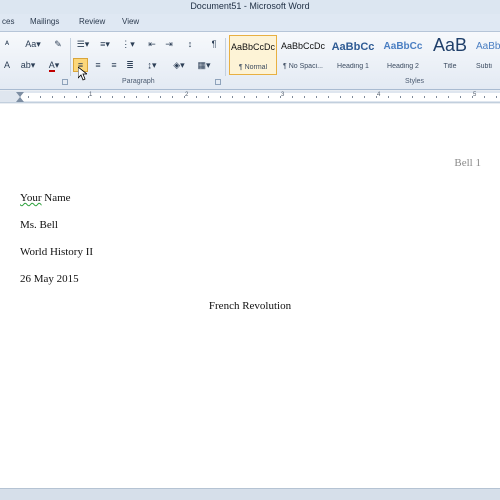 This screenshot has height=500, width=500. I want to click on text-effects-icon: A, so click(7, 65).